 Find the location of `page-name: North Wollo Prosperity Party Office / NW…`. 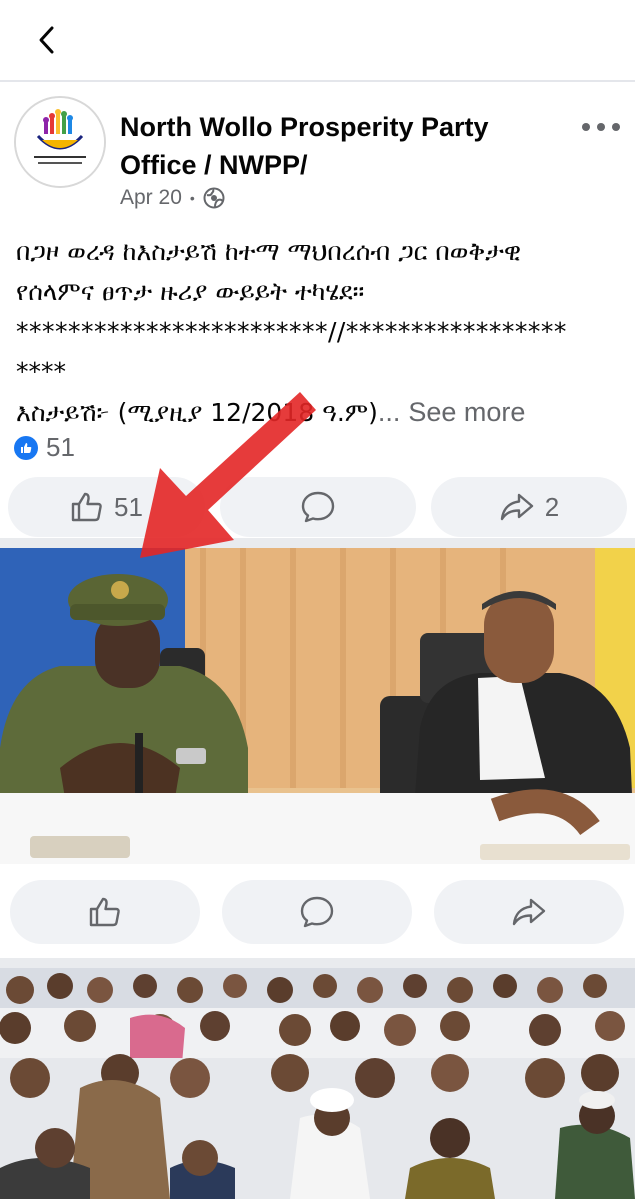

page-name: North Wollo Prosperity Party Office / NW… is located at coordinates (330, 146).